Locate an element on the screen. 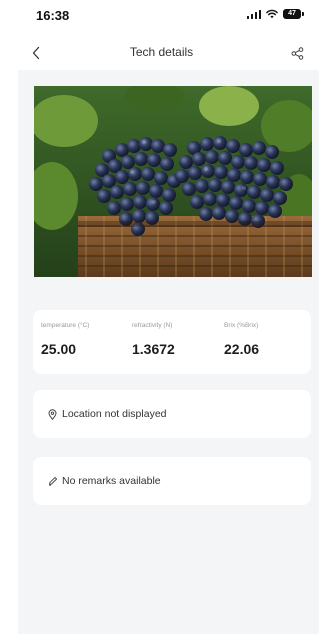  metric-brix: Brix (%Brix) 22.06 is located at coordinates (241, 339).